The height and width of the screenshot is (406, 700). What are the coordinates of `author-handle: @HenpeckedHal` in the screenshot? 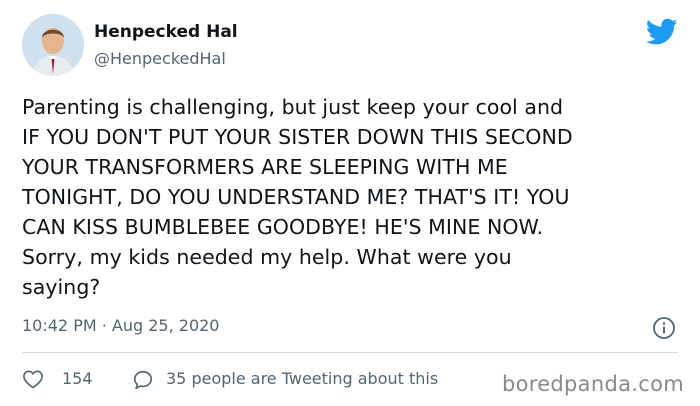 It's located at (160, 58).